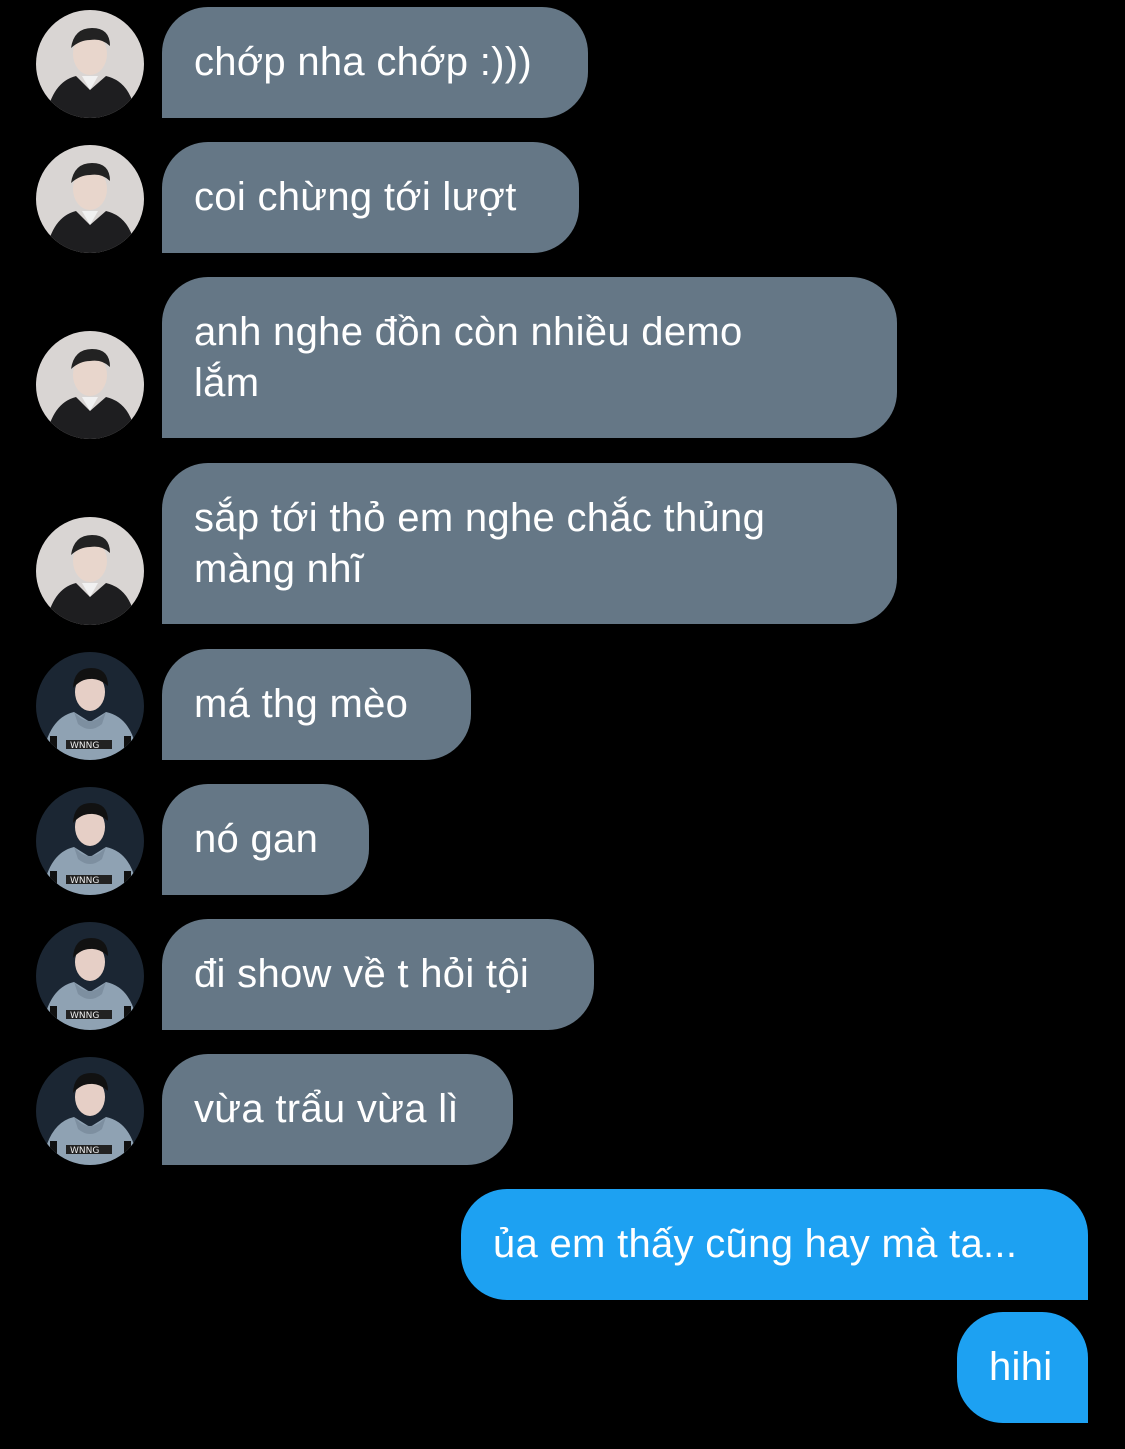  I want to click on message-bubble-incoming: nó gan, so click(265, 839).